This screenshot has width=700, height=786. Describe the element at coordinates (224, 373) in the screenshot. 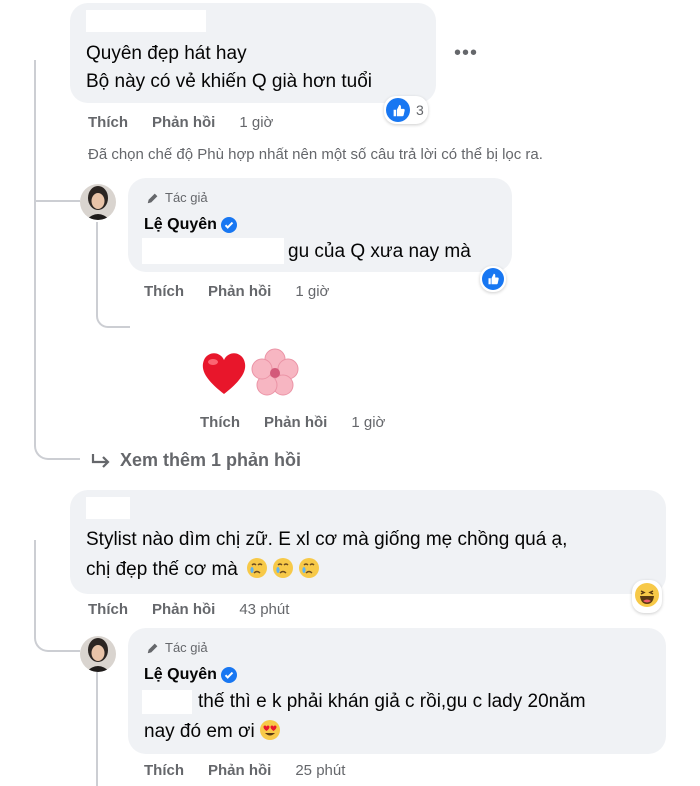

I see `heart-emoji` at that location.